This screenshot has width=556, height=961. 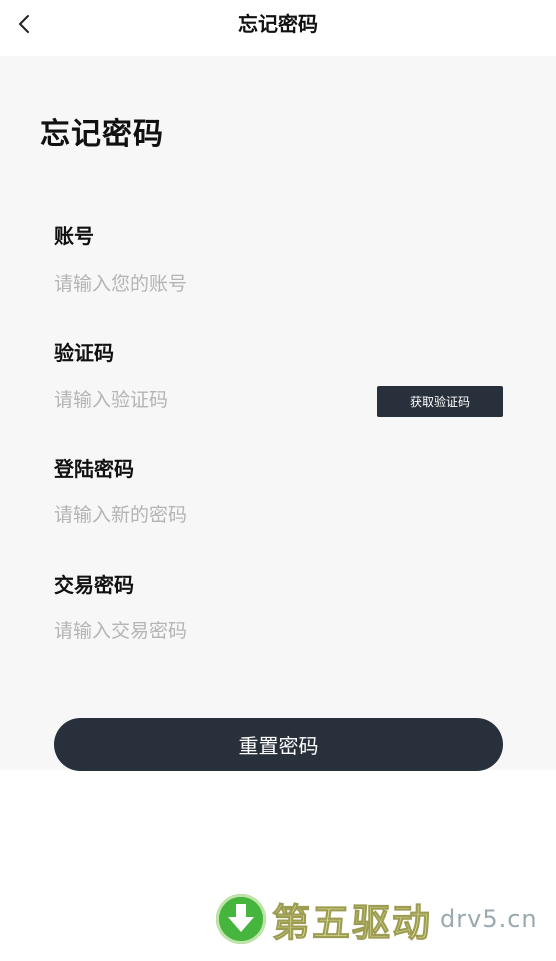 What do you see at coordinates (102, 134) in the screenshot?
I see `page-heading: 忘记密码` at bounding box center [102, 134].